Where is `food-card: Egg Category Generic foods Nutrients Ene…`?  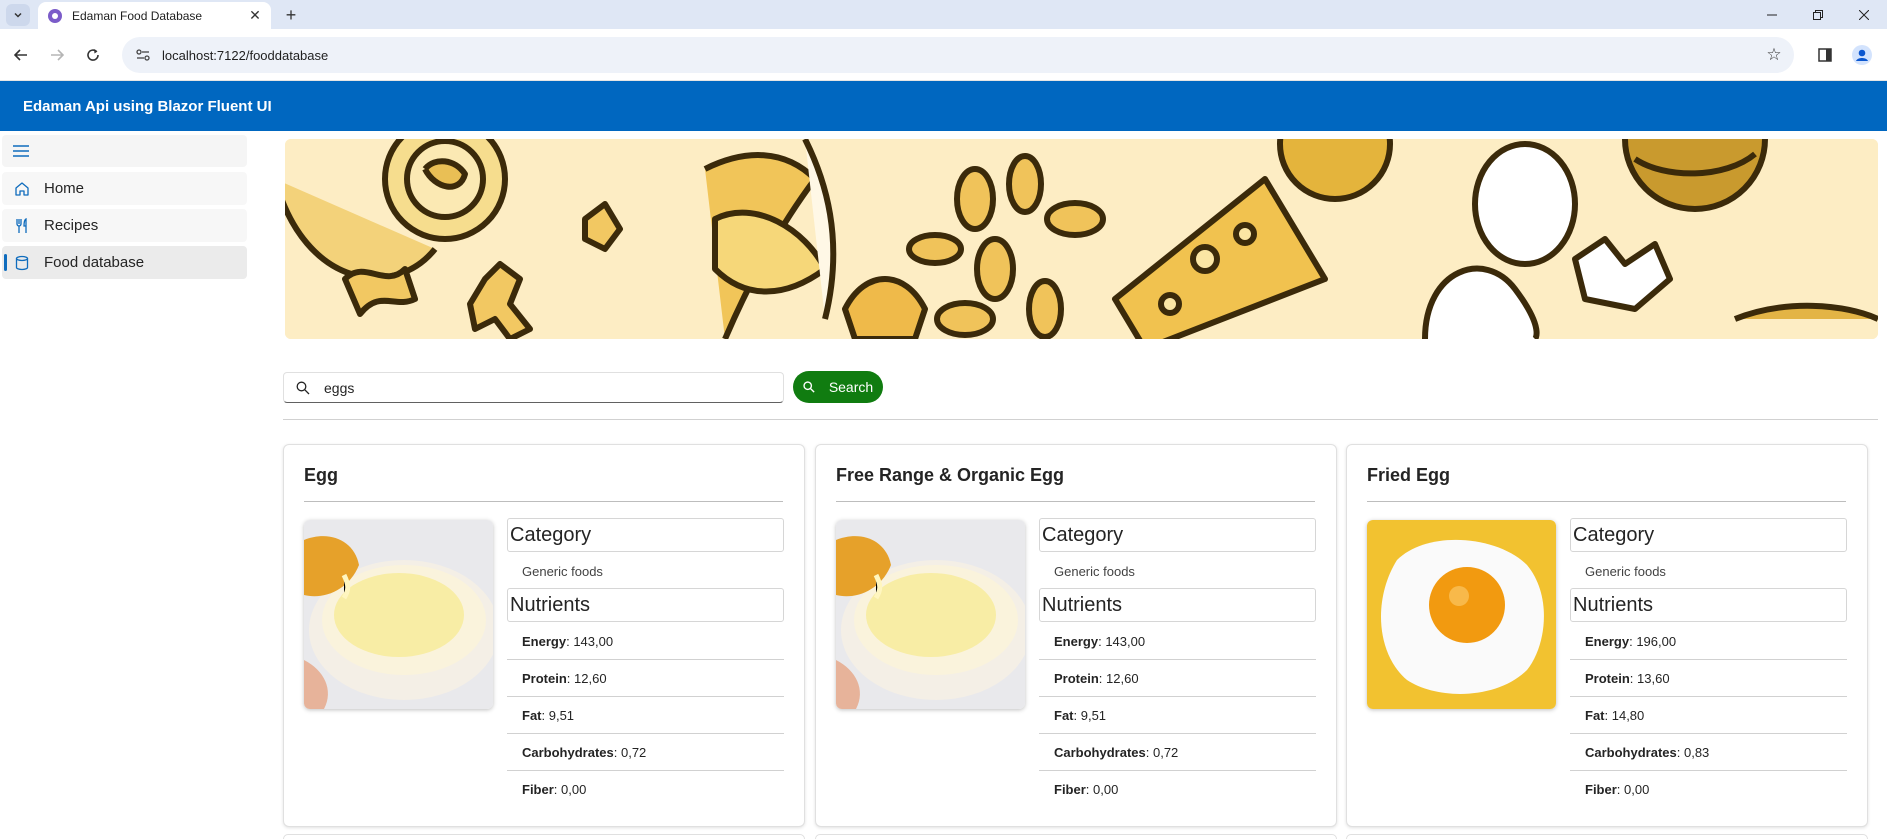 food-card: Egg Category Generic foods Nutrients Ene… is located at coordinates (544, 635).